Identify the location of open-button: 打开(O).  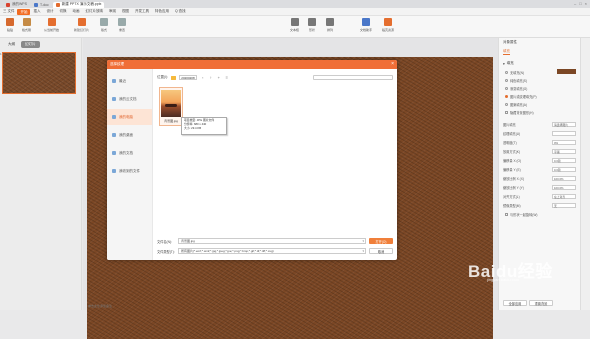
(381, 241).